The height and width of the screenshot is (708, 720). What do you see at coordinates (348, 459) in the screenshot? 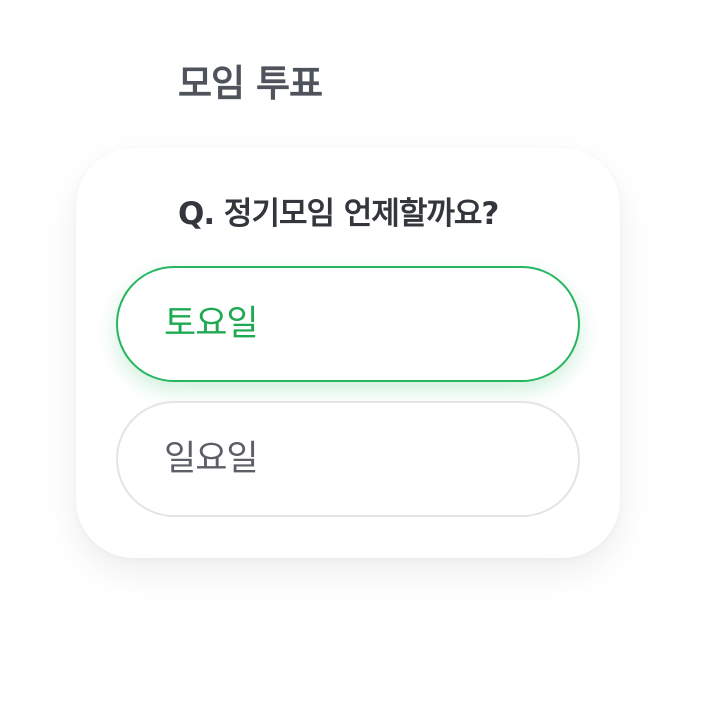
I see `poll-option-sunday: 일요일` at bounding box center [348, 459].